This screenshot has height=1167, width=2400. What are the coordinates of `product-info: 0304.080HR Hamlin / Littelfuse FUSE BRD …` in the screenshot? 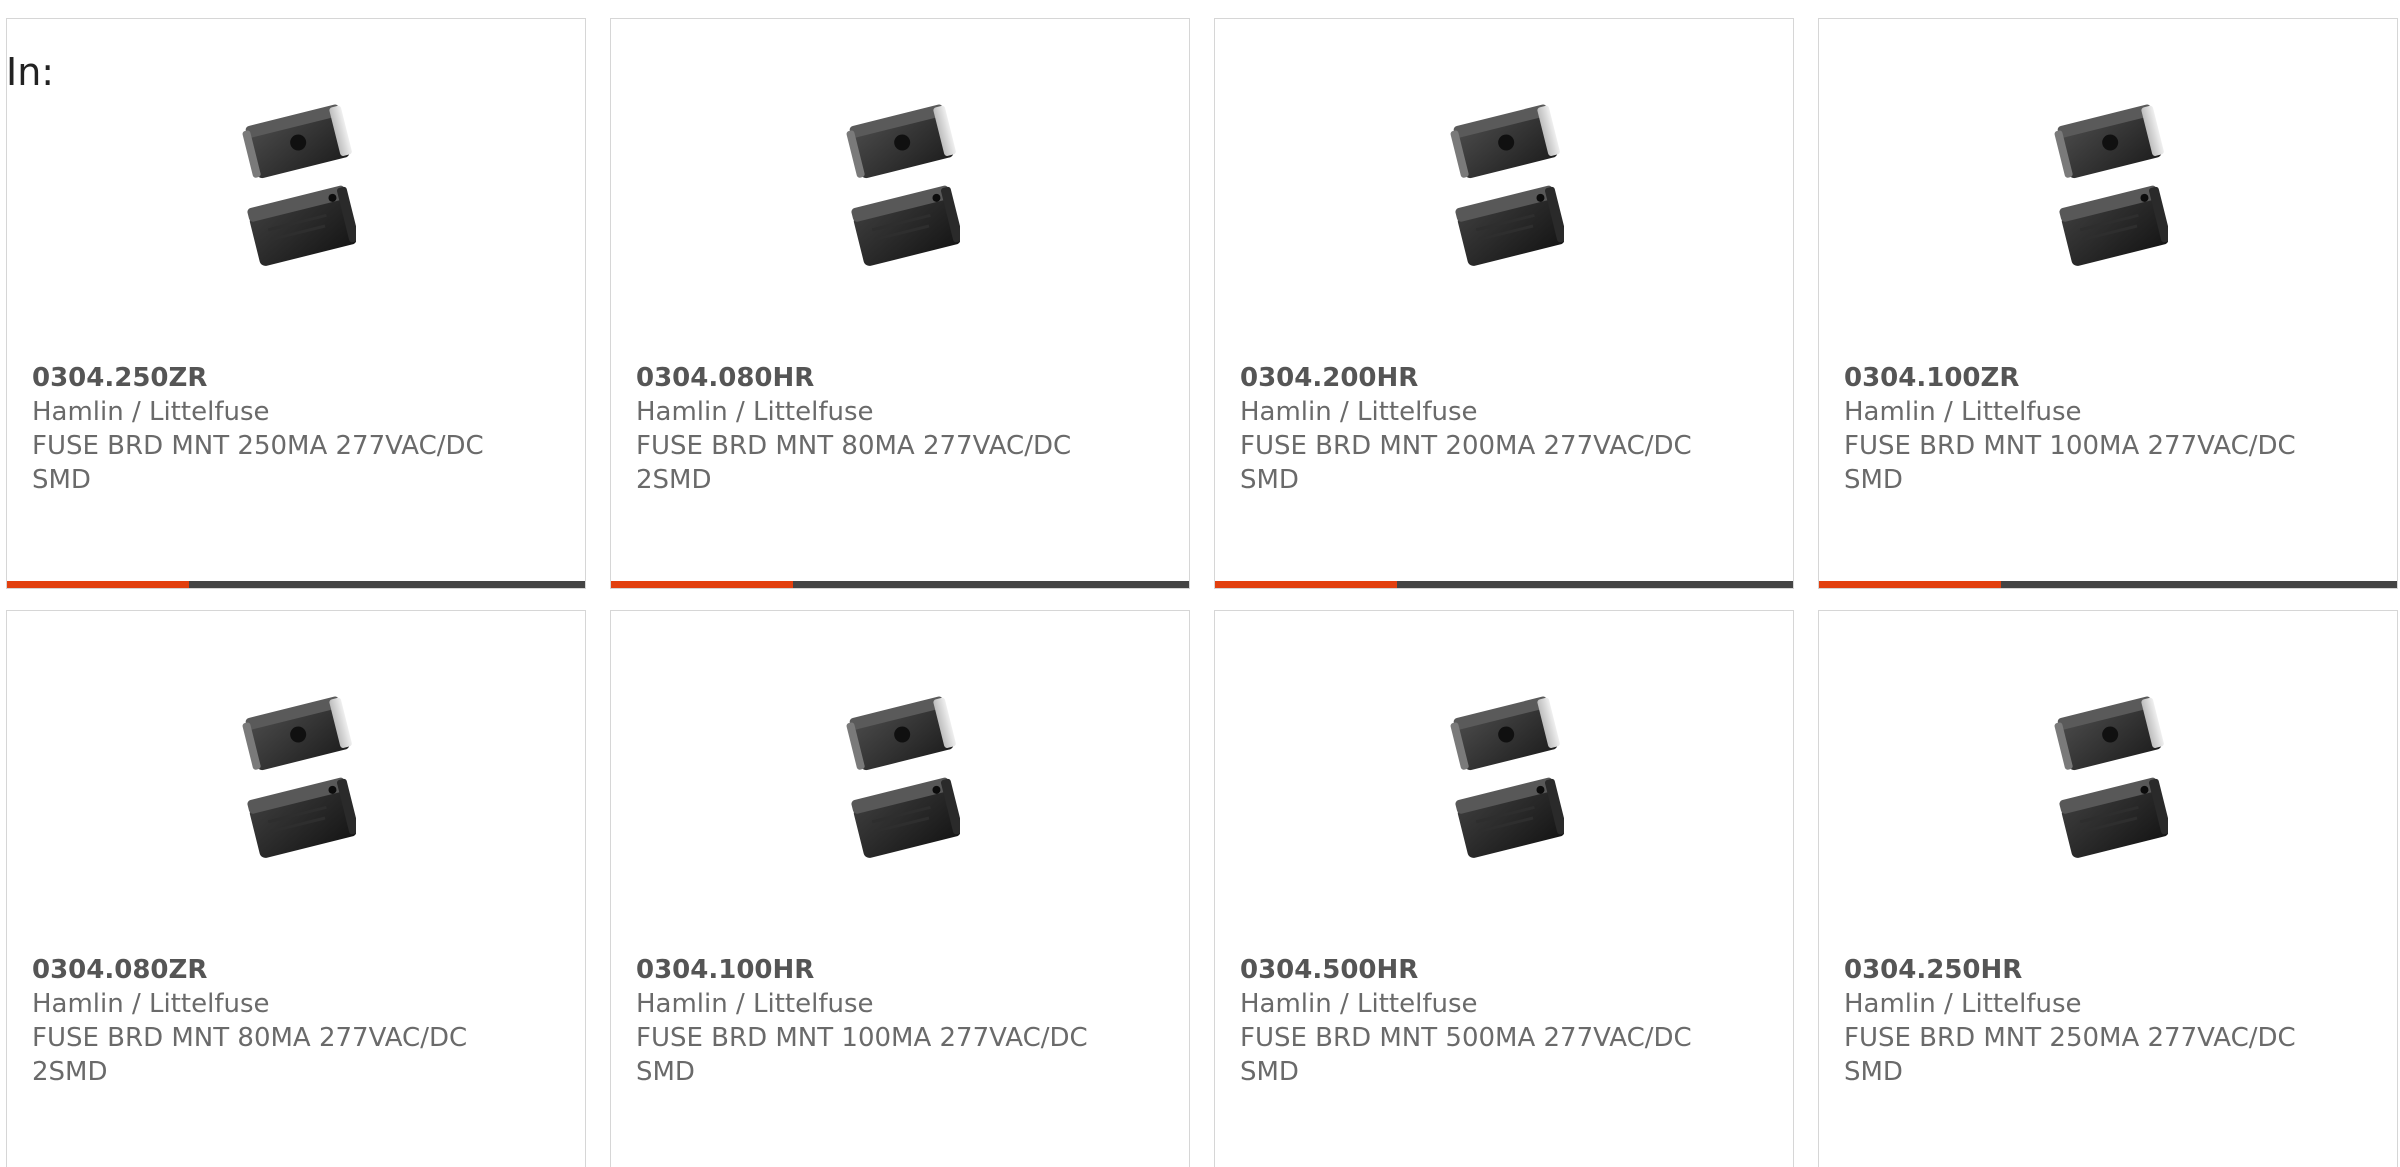 It's located at (900, 429).